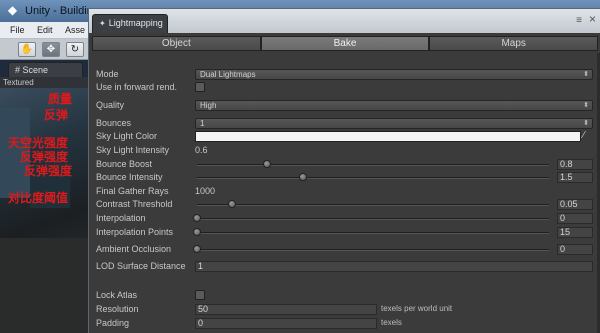  I want to click on lock-atlas-label: Lock Atlas, so click(117, 295).